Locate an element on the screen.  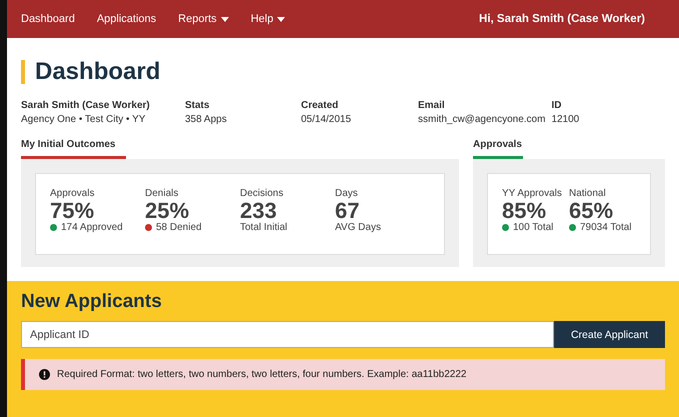
info-value: 05/14/2015 is located at coordinates (326, 119).